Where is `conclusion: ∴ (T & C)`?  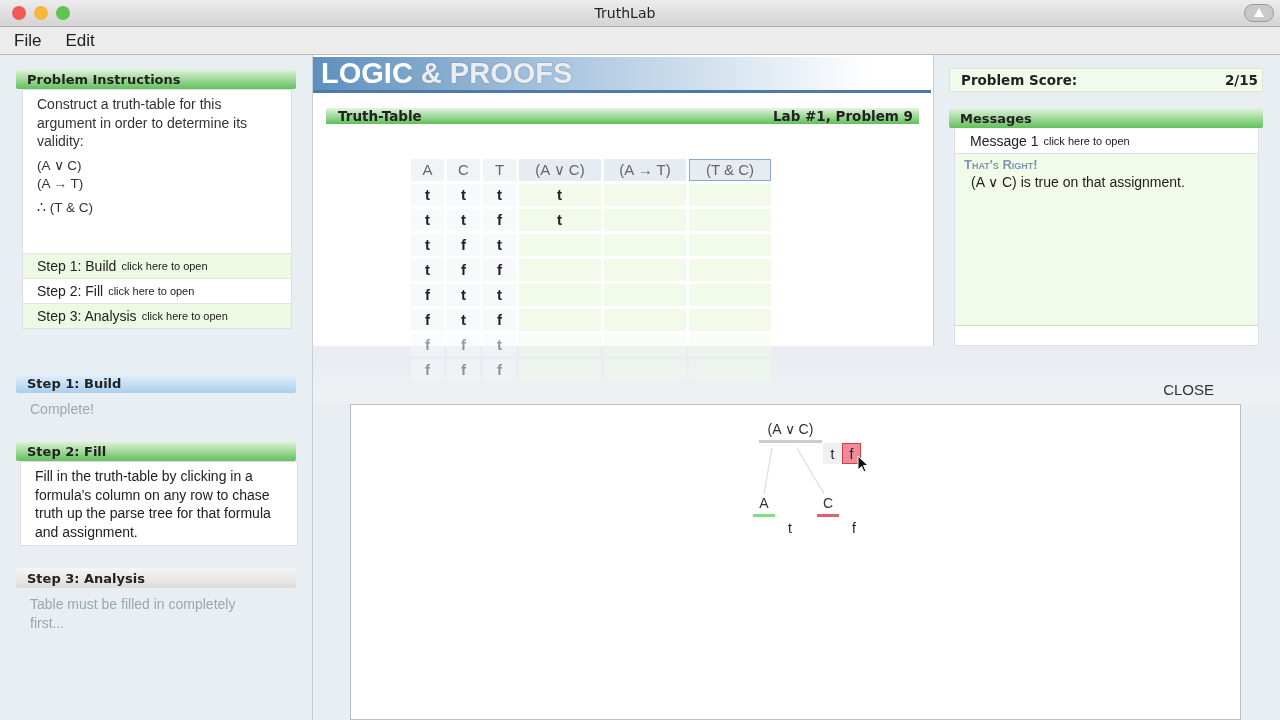 conclusion: ∴ (T & C) is located at coordinates (65, 206).